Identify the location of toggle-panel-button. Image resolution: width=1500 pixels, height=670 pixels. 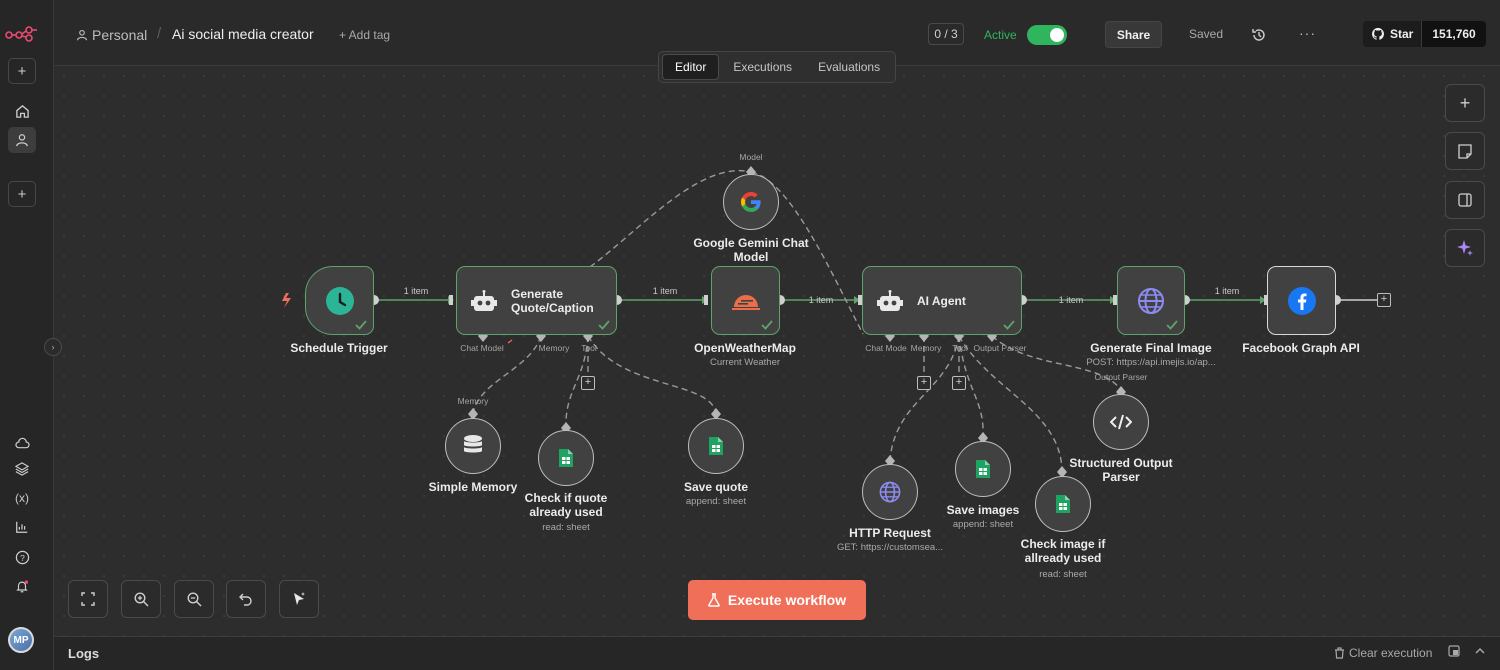
(1465, 200).